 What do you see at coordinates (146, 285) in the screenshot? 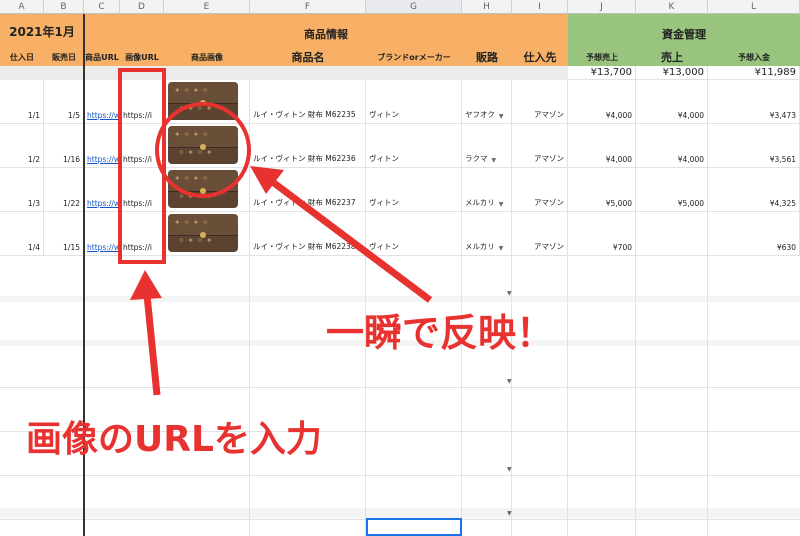
I see `arrow-head` at bounding box center [146, 285].